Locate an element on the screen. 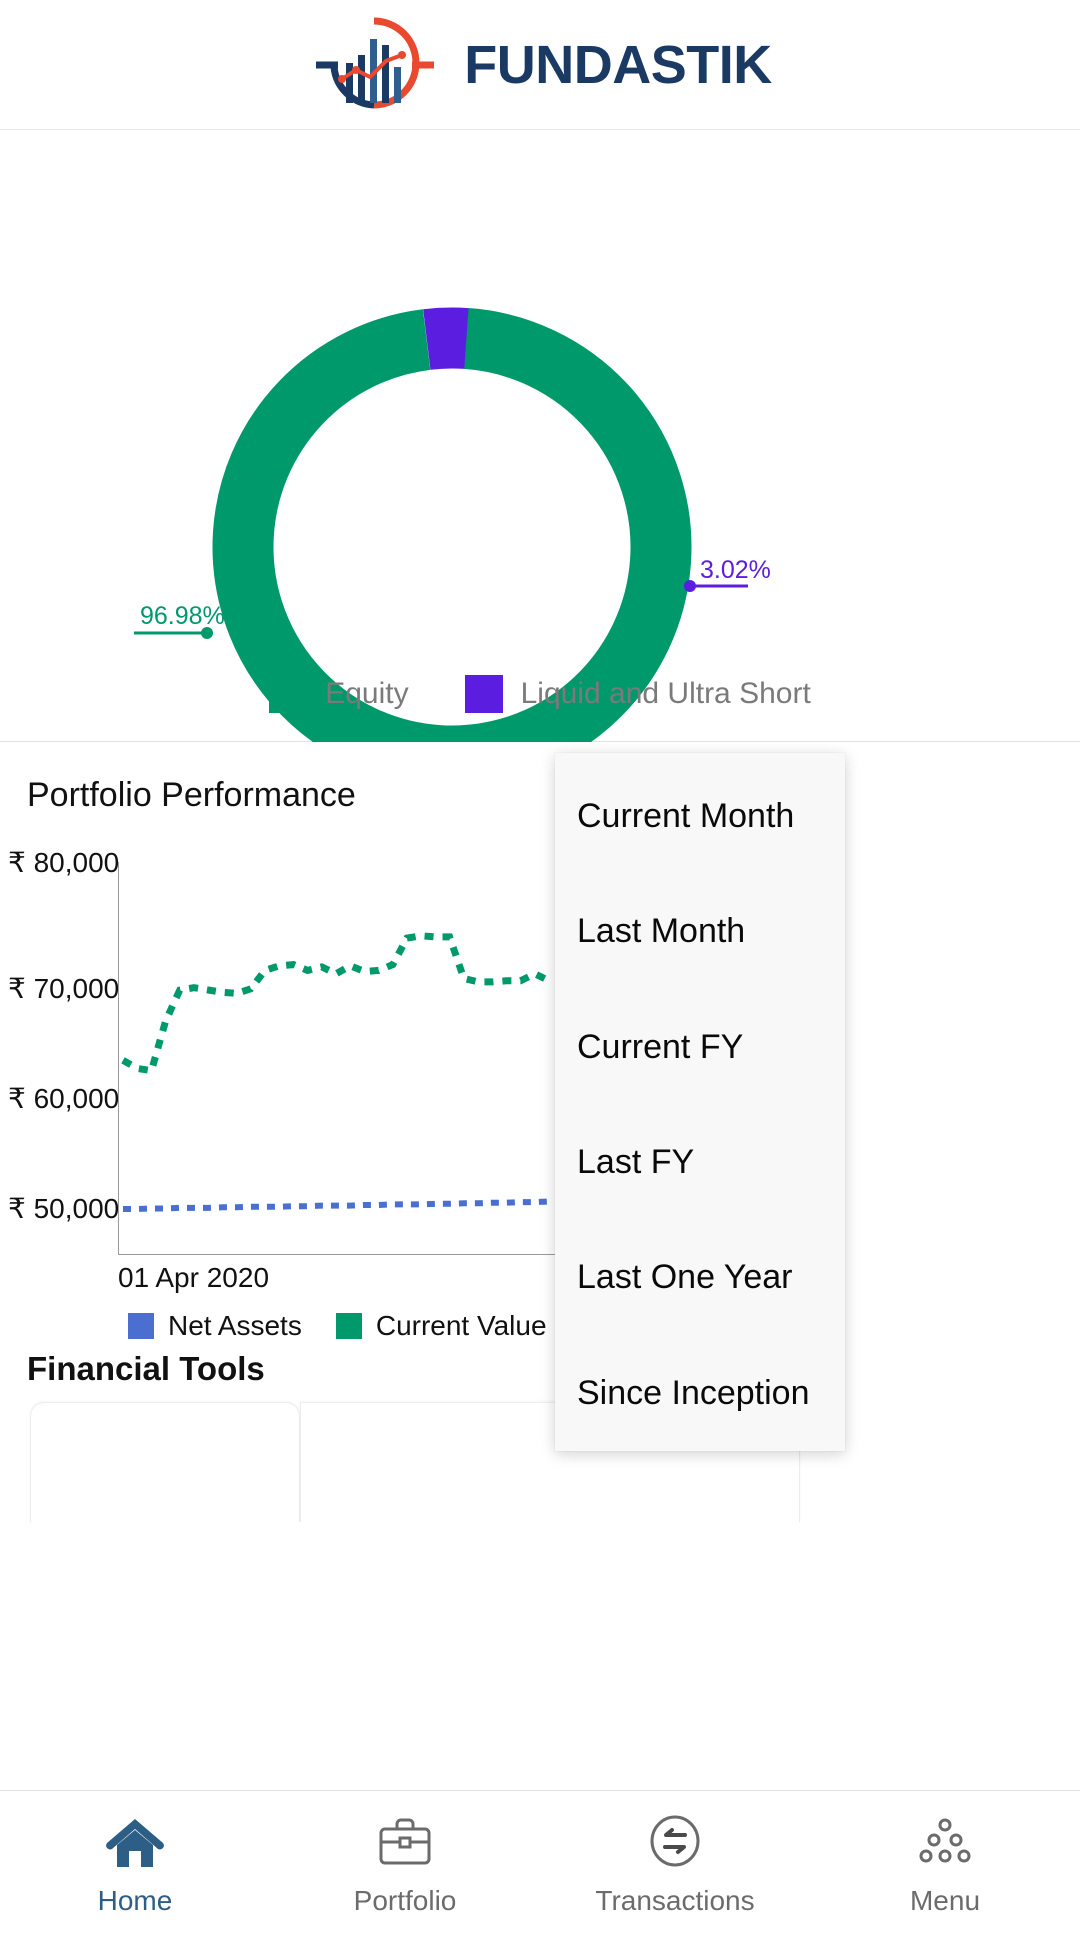  y-tick-80000: ₹ 80,000 is located at coordinates (64, 862).